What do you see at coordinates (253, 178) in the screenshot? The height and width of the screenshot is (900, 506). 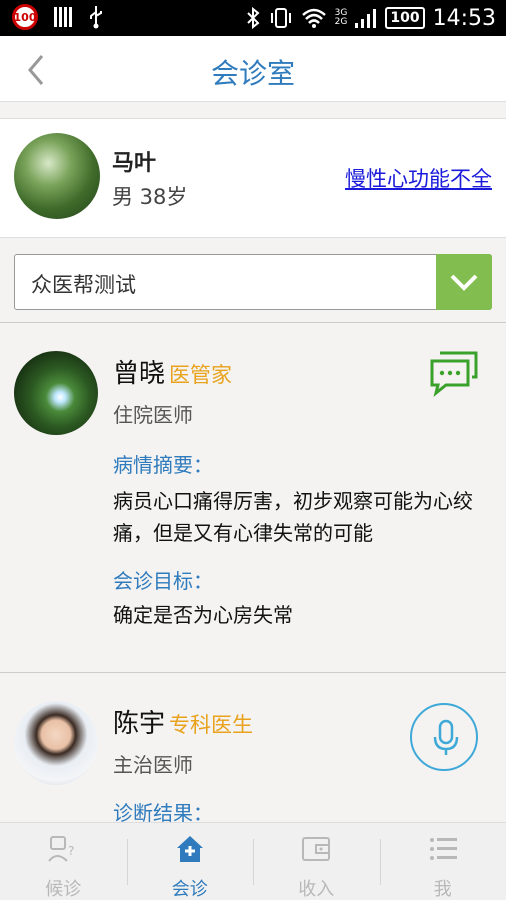 I see `patient-card: 马叶 男 38岁 慢性心功能不全` at bounding box center [253, 178].